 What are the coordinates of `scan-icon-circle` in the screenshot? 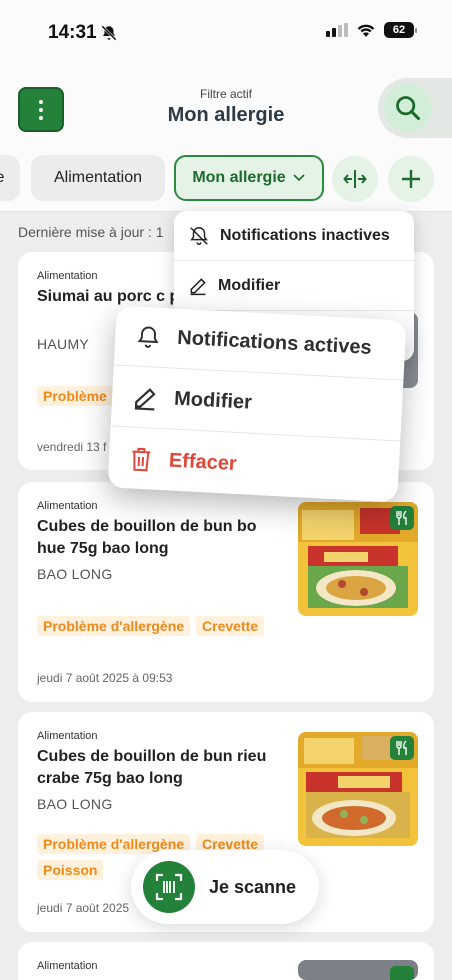 It's located at (169, 887).